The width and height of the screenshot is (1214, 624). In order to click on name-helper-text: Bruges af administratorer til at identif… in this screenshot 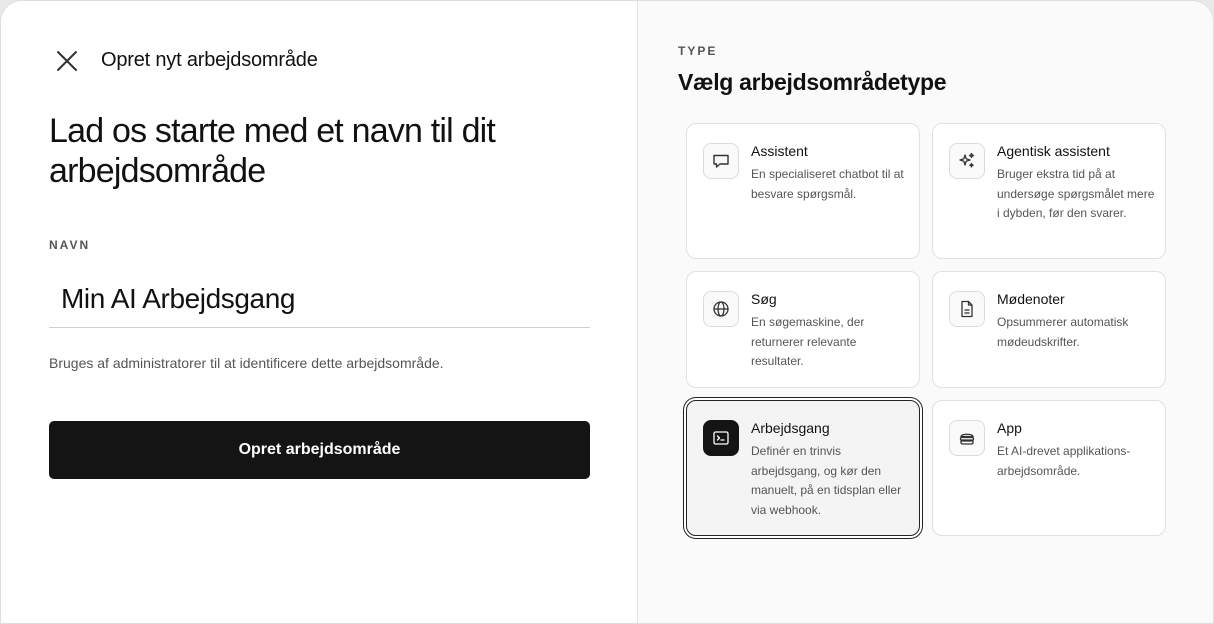, I will do `click(246, 363)`.